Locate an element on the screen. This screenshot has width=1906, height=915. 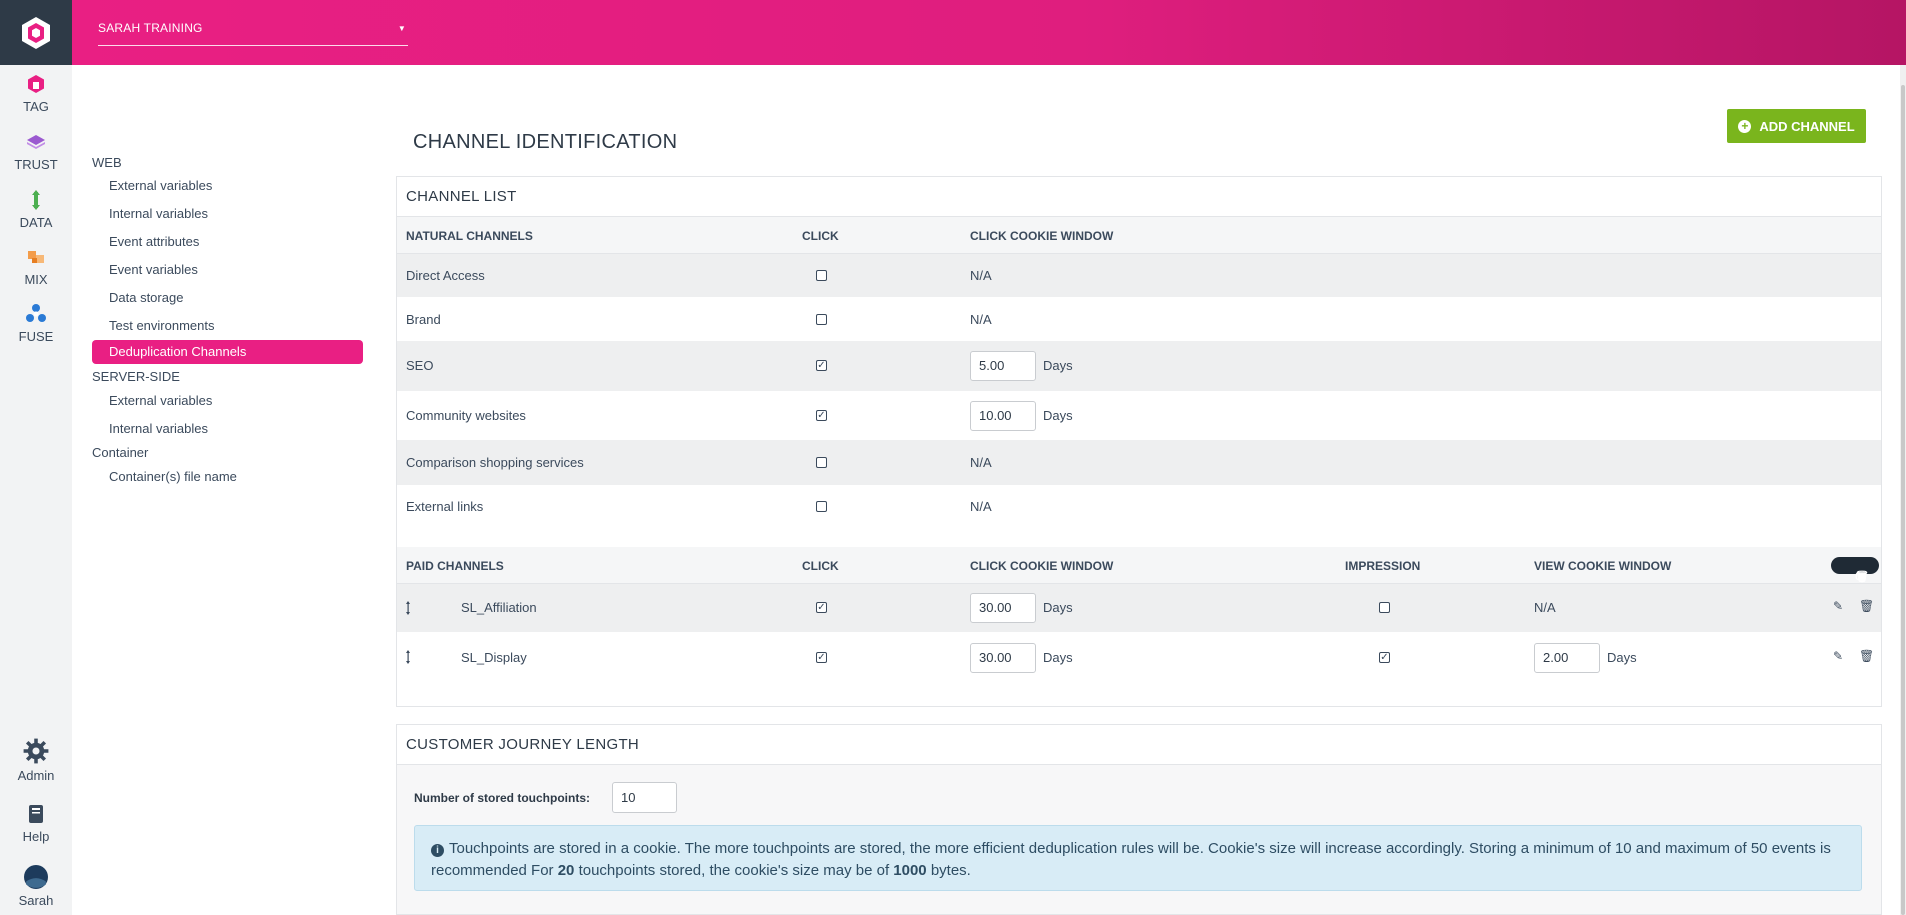
tag-icon is located at coordinates (36, 84).